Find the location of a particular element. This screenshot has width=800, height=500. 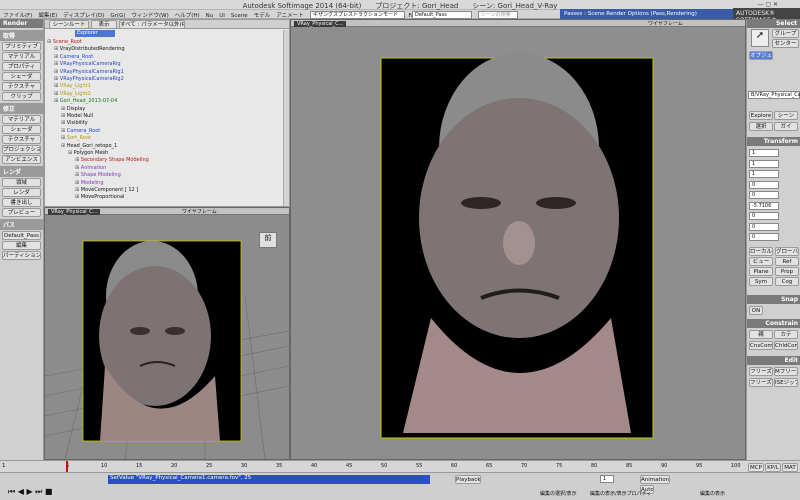

menu-item: ファイル(F) is located at coordinates (17, 14).